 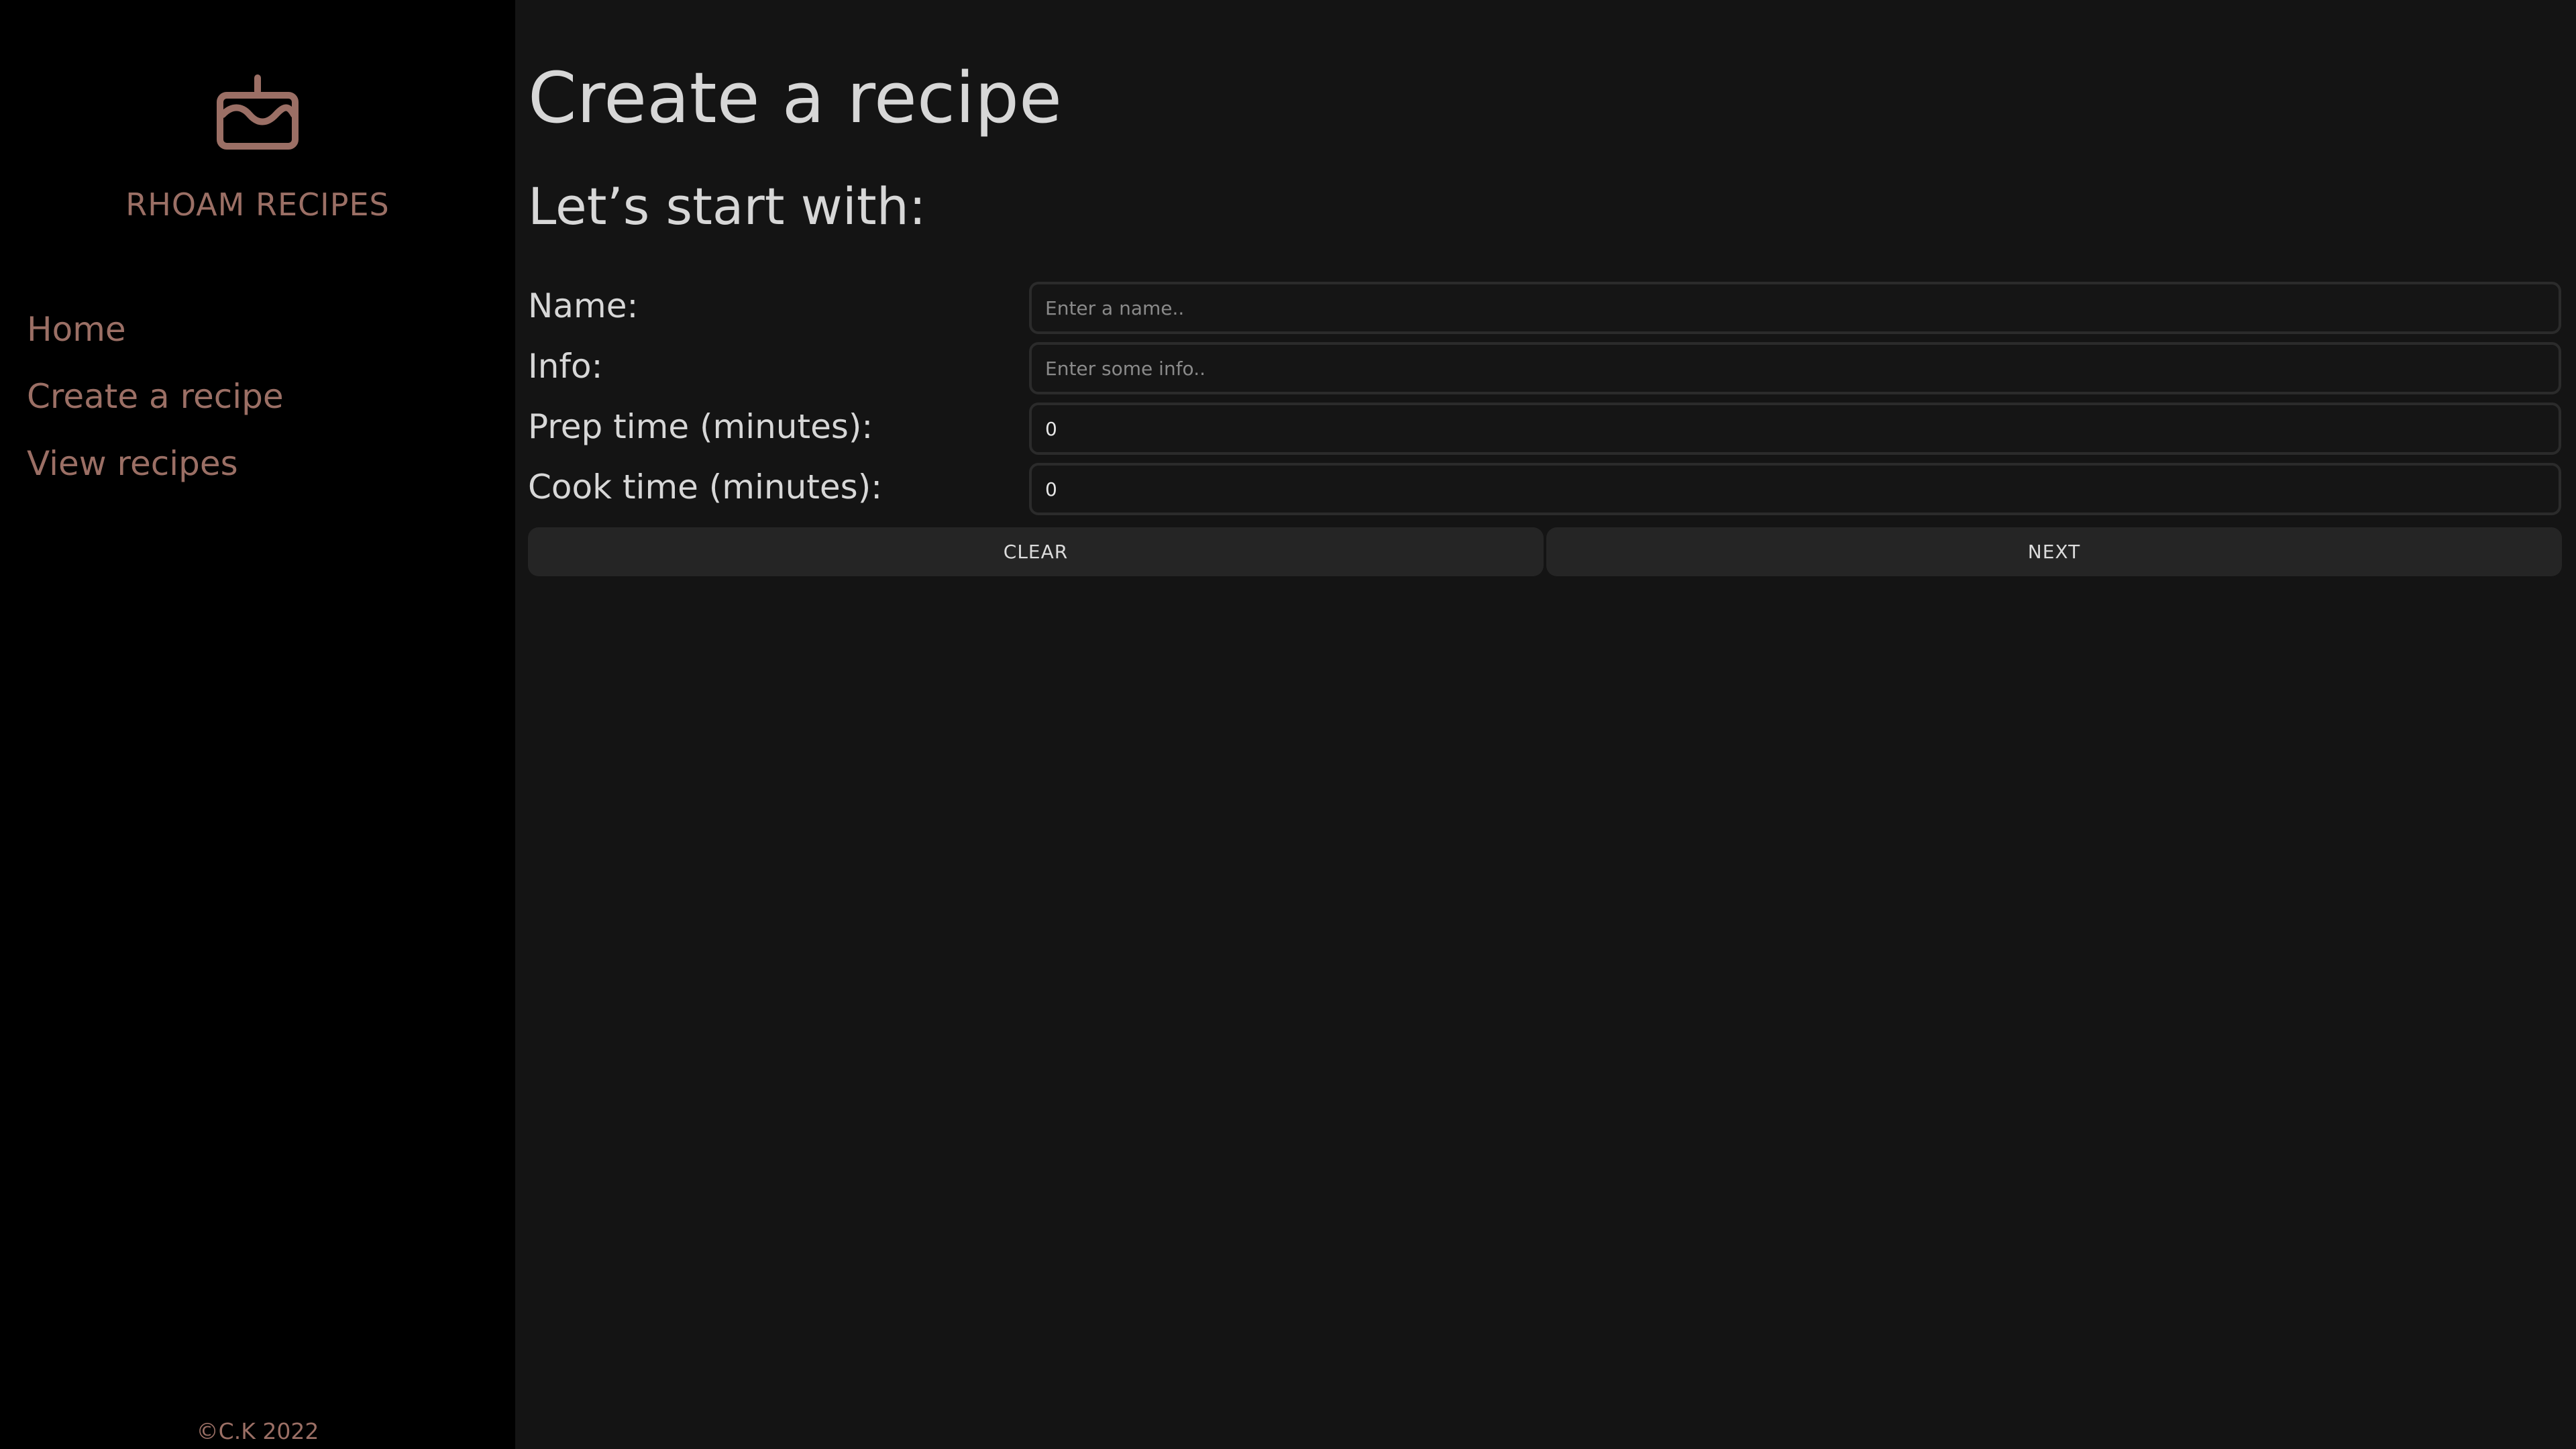 What do you see at coordinates (705, 487) in the screenshot?
I see `cook-time-label: Cook time (minutes):` at bounding box center [705, 487].